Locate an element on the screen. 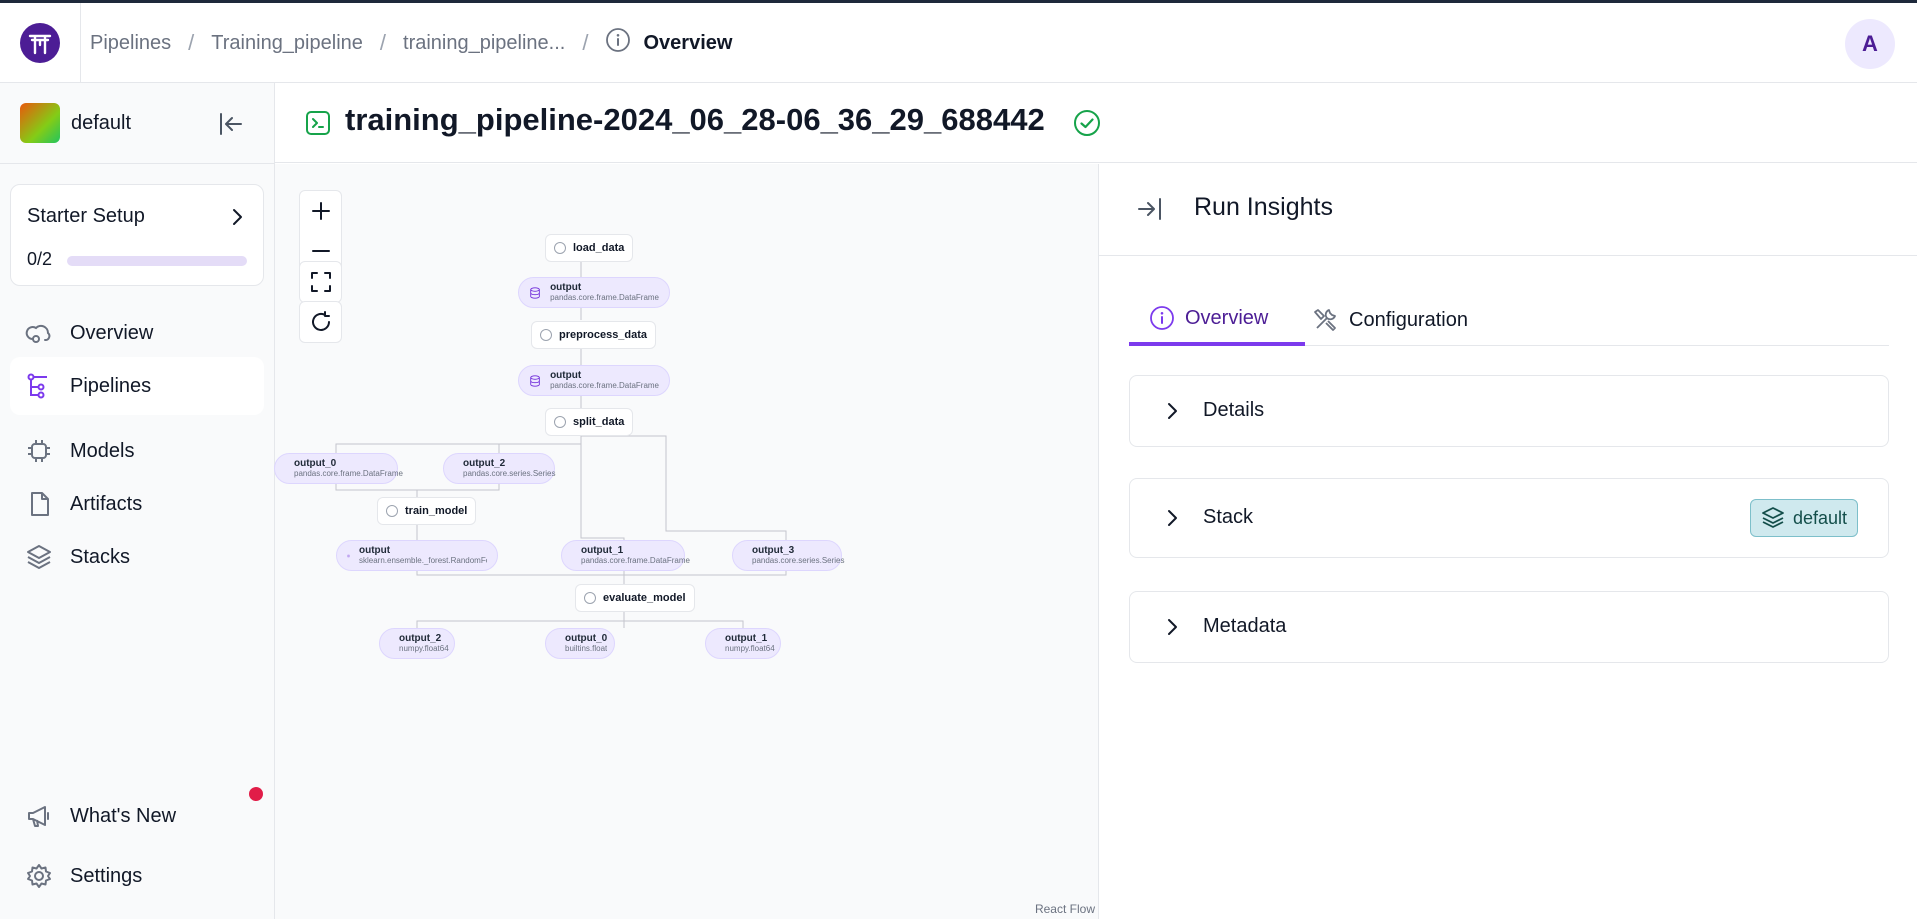  artifact-node: output_0 builtins.float is located at coordinates (580, 643).